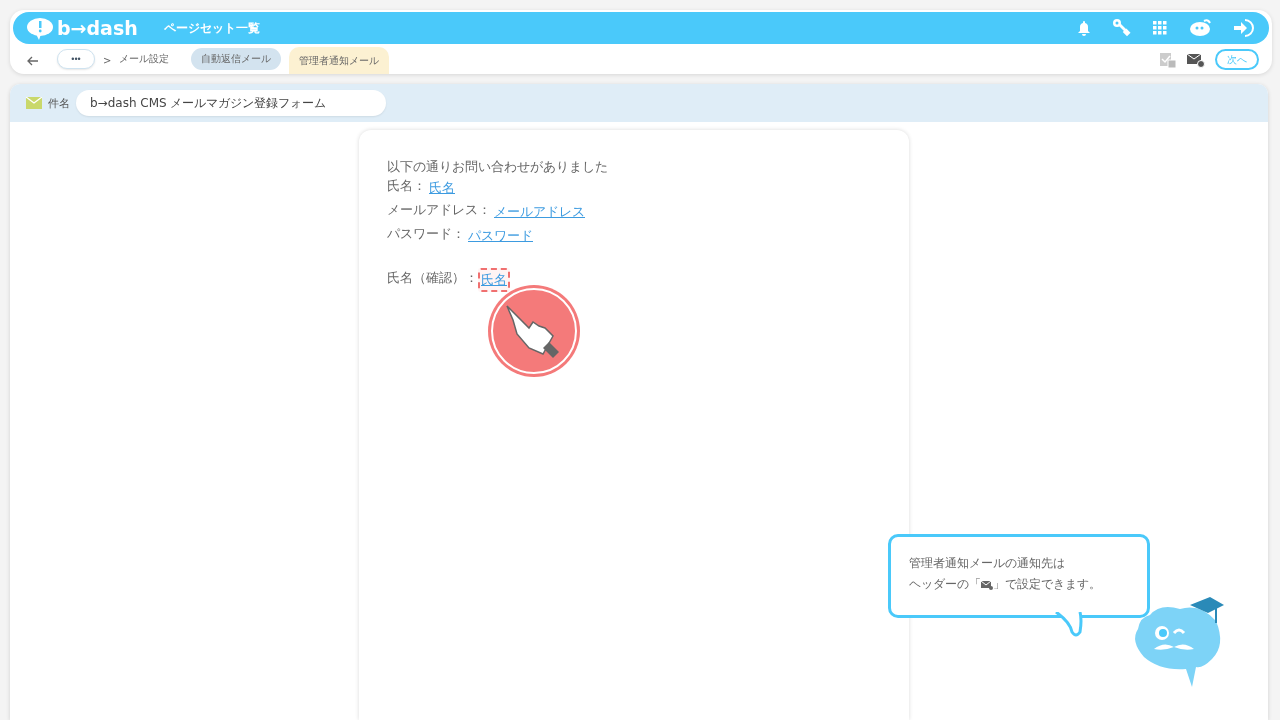 The height and width of the screenshot is (720, 1280). I want to click on back-arrow-icon, so click(33, 61).